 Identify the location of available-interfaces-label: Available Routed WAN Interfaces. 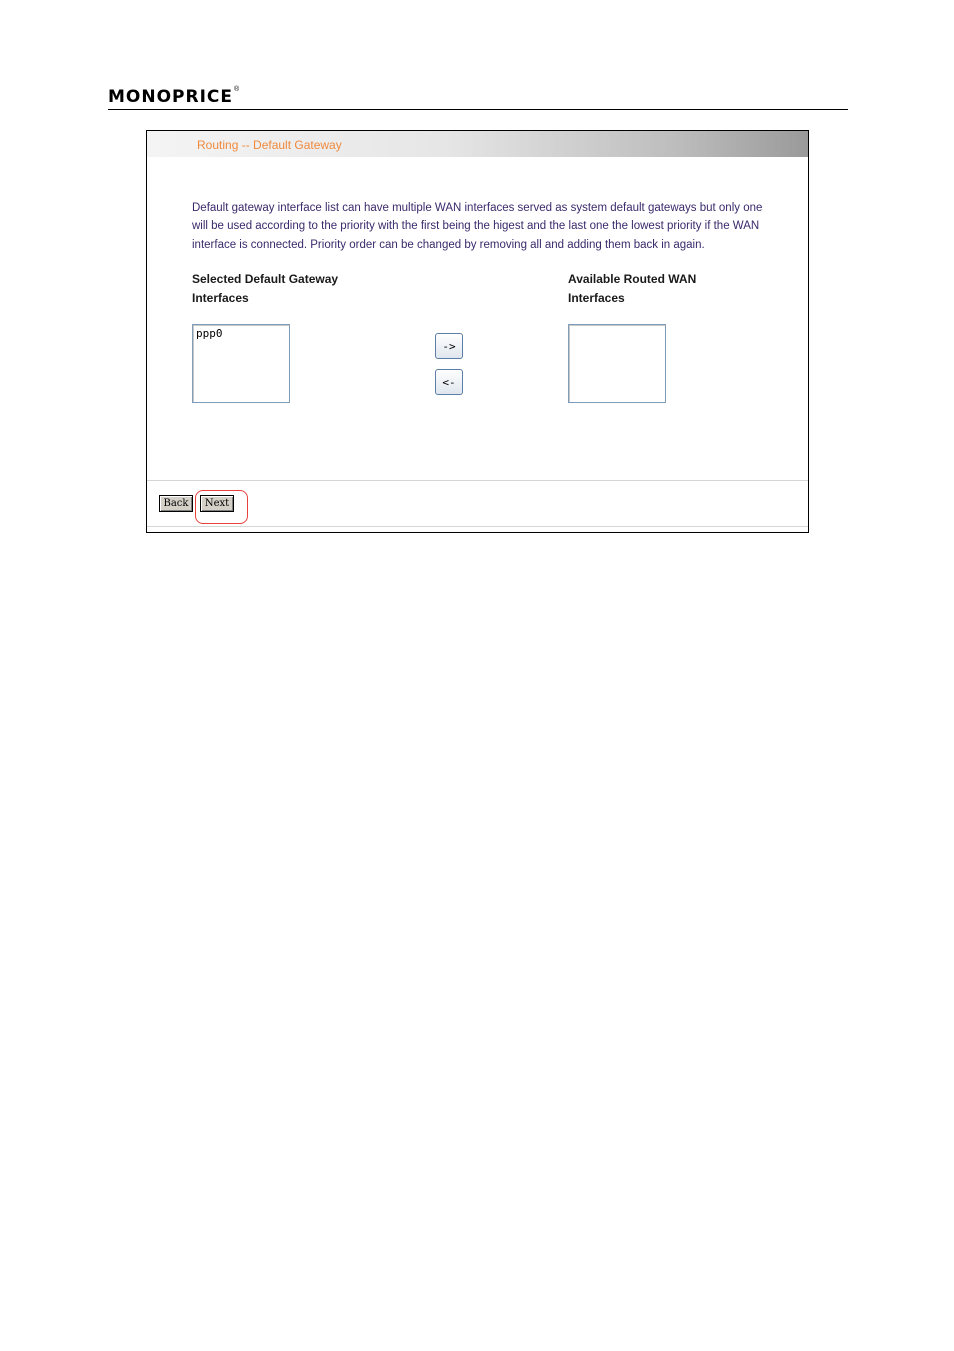
(632, 288).